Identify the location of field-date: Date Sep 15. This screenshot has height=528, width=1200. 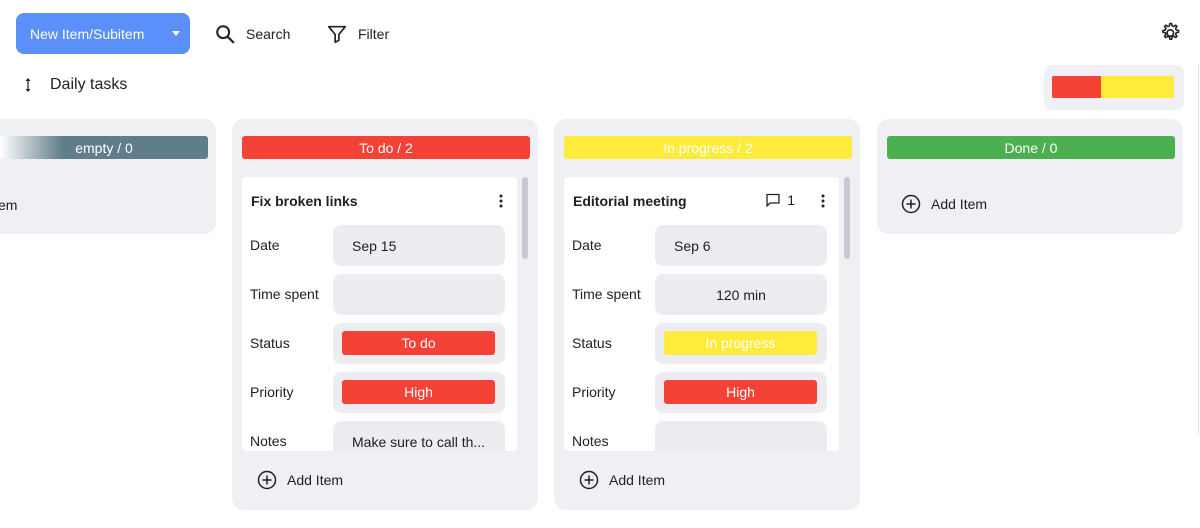
(379, 245).